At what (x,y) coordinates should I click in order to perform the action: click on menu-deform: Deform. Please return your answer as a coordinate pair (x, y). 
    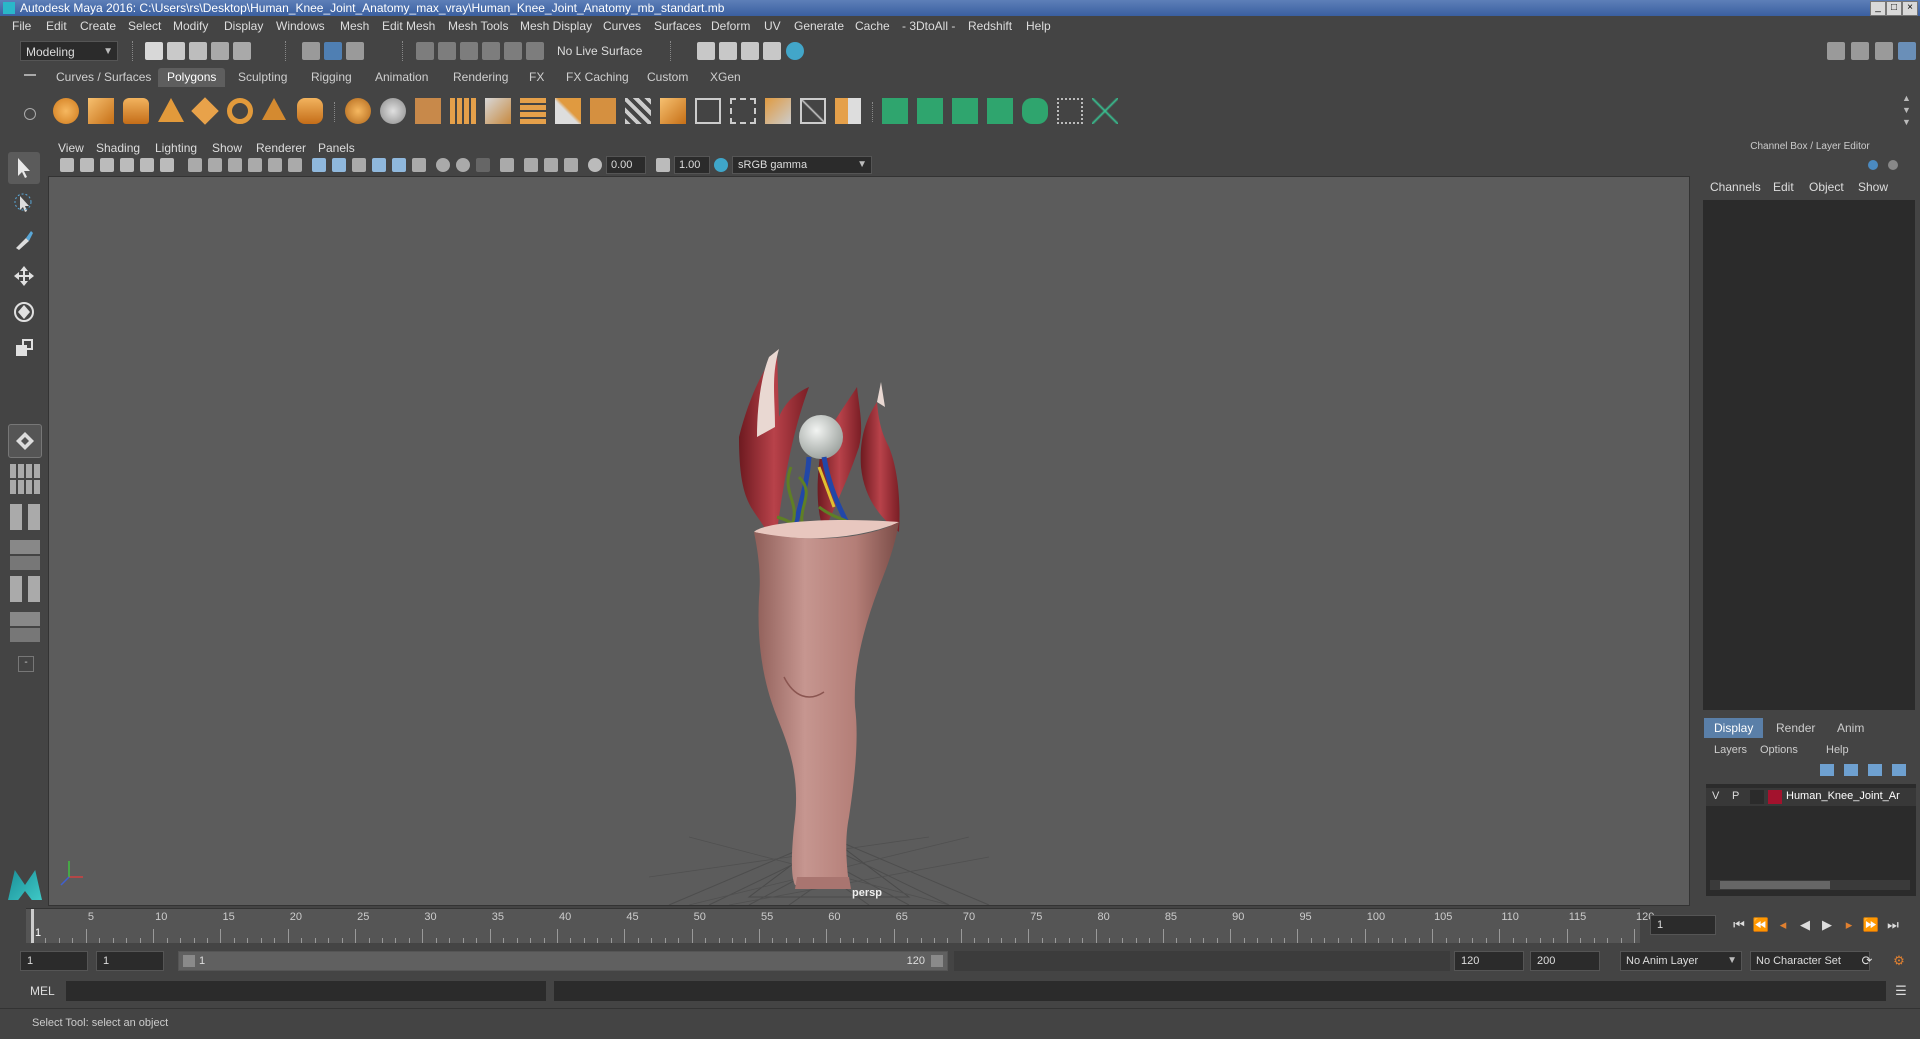
    Looking at the image, I should click on (730, 26).